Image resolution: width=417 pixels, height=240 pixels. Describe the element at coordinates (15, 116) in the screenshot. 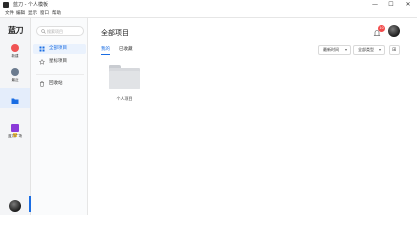

I see `left-rail: 蓝刀 新建 最近 项目 蓝刀广场` at that location.